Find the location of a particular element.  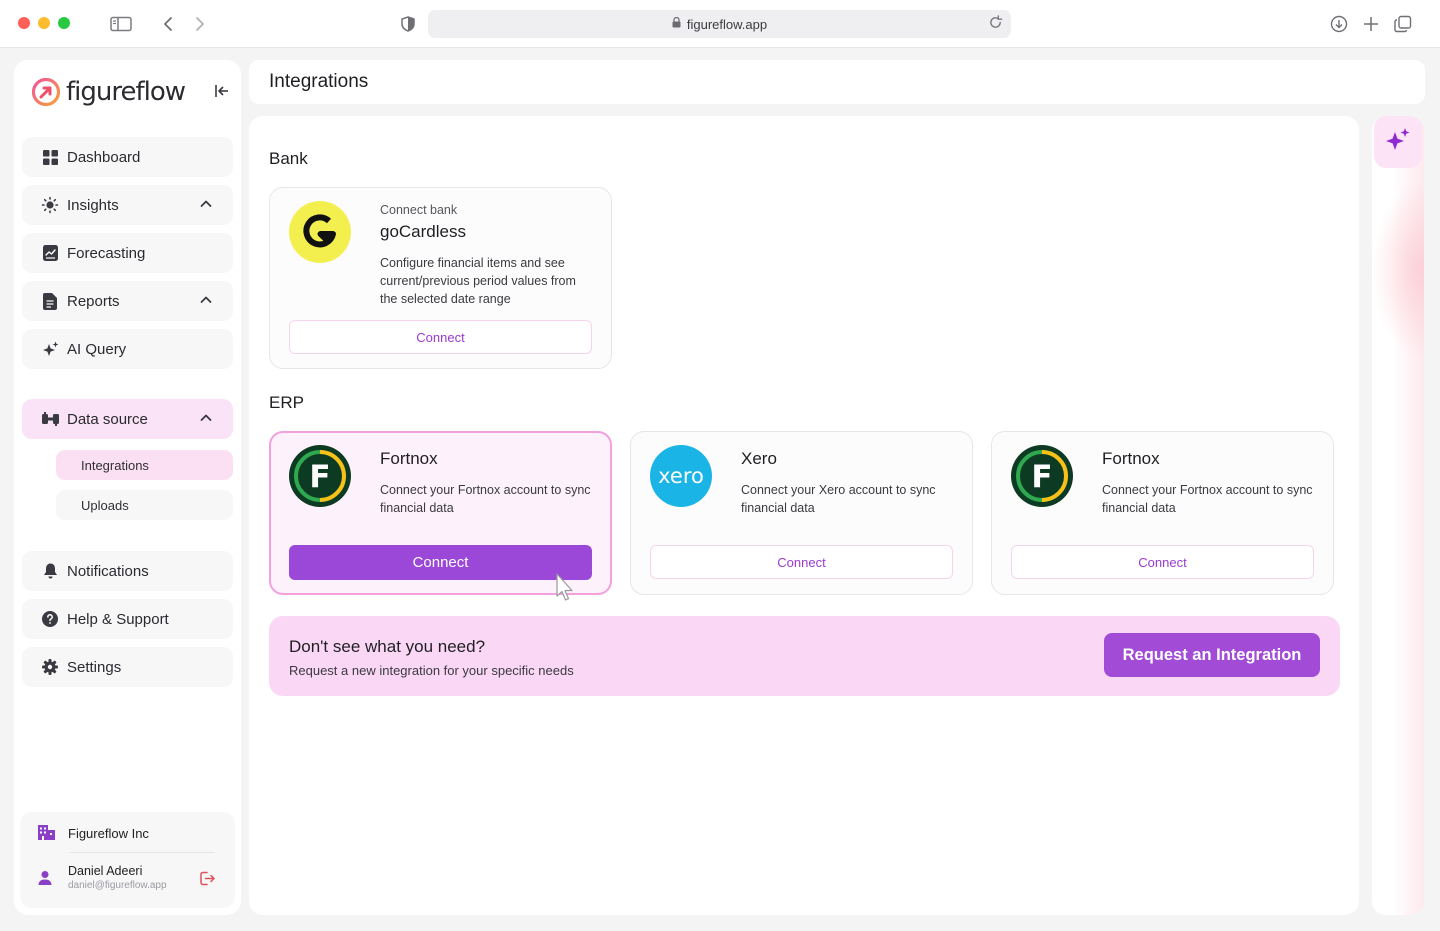

download-icon is located at coordinates (1339, 24).